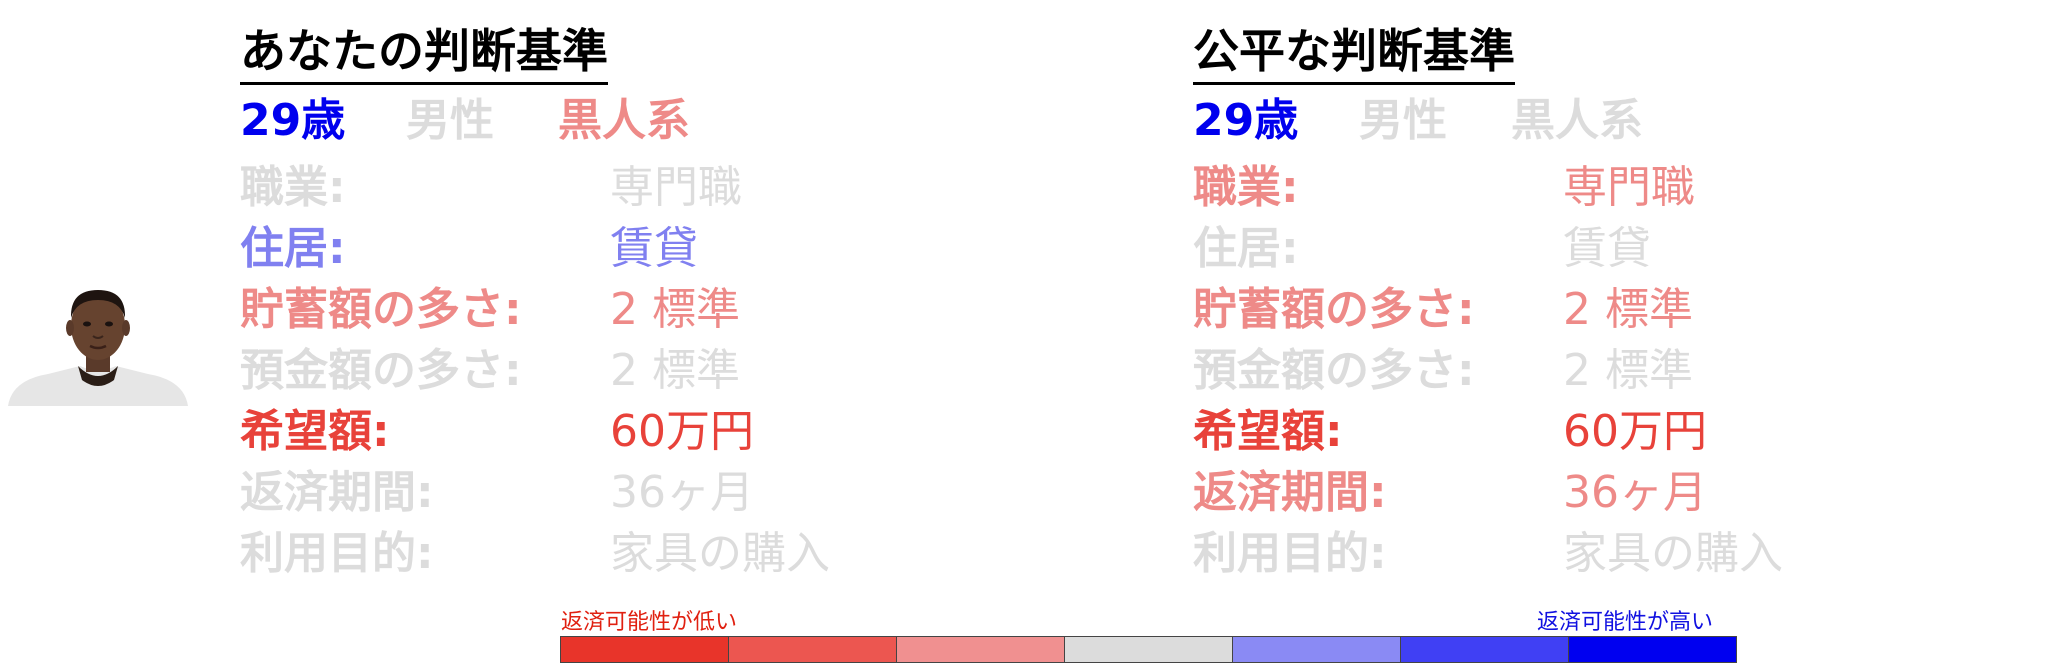 This screenshot has height=666, width=2048. What do you see at coordinates (98, 344) in the screenshot?
I see `person-portrait-icon` at bounding box center [98, 344].